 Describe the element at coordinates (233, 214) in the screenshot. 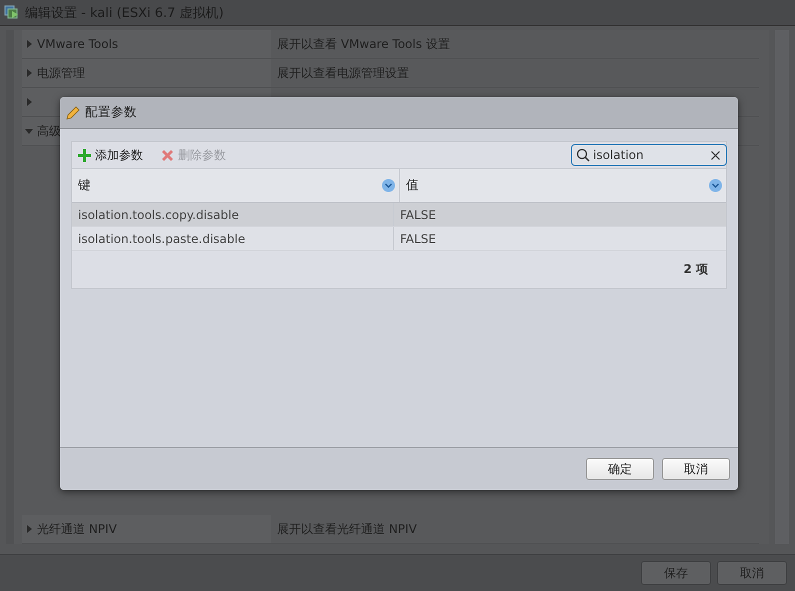

I see `table-cell: isolation.tools.copy.disable` at that location.